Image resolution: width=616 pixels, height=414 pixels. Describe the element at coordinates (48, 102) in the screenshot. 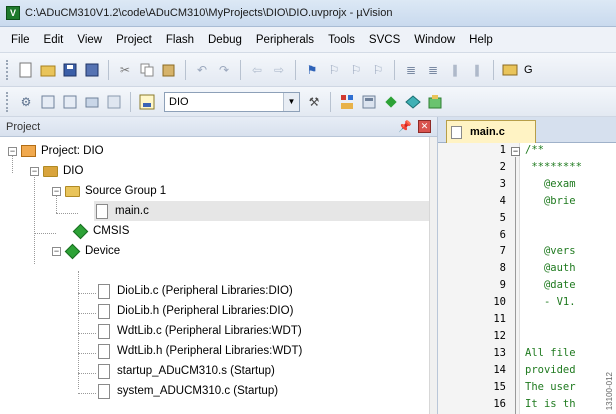

I see `build-icon` at that location.